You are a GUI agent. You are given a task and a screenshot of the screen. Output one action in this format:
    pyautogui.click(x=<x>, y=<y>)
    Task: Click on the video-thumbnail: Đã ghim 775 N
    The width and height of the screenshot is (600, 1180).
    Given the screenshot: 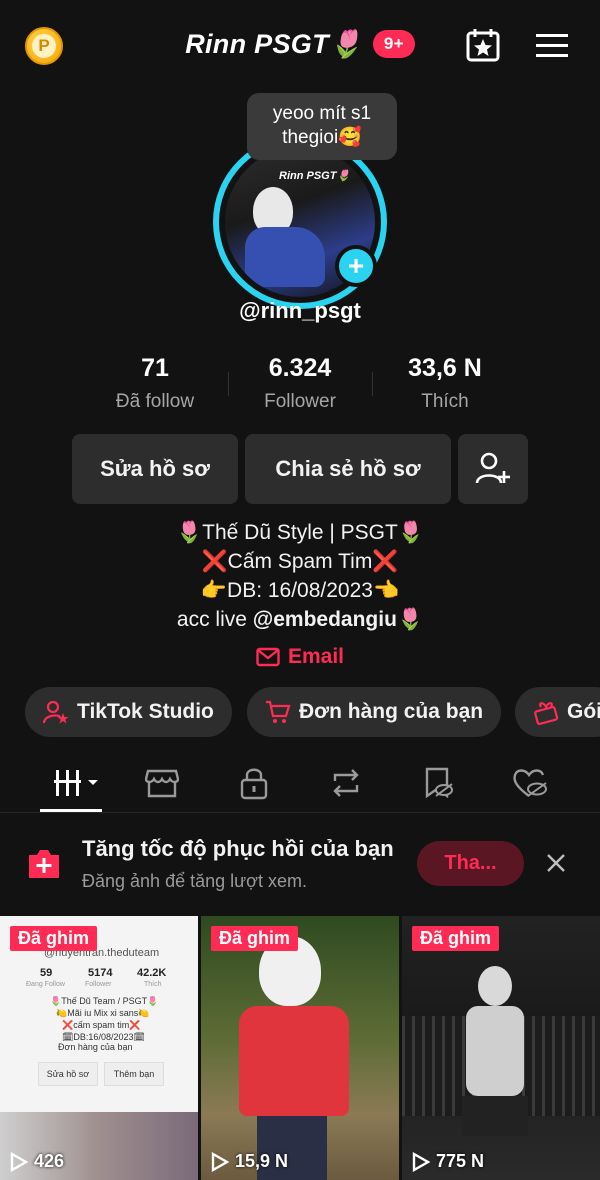 What is the action you would take?
    pyautogui.click(x=501, y=1048)
    